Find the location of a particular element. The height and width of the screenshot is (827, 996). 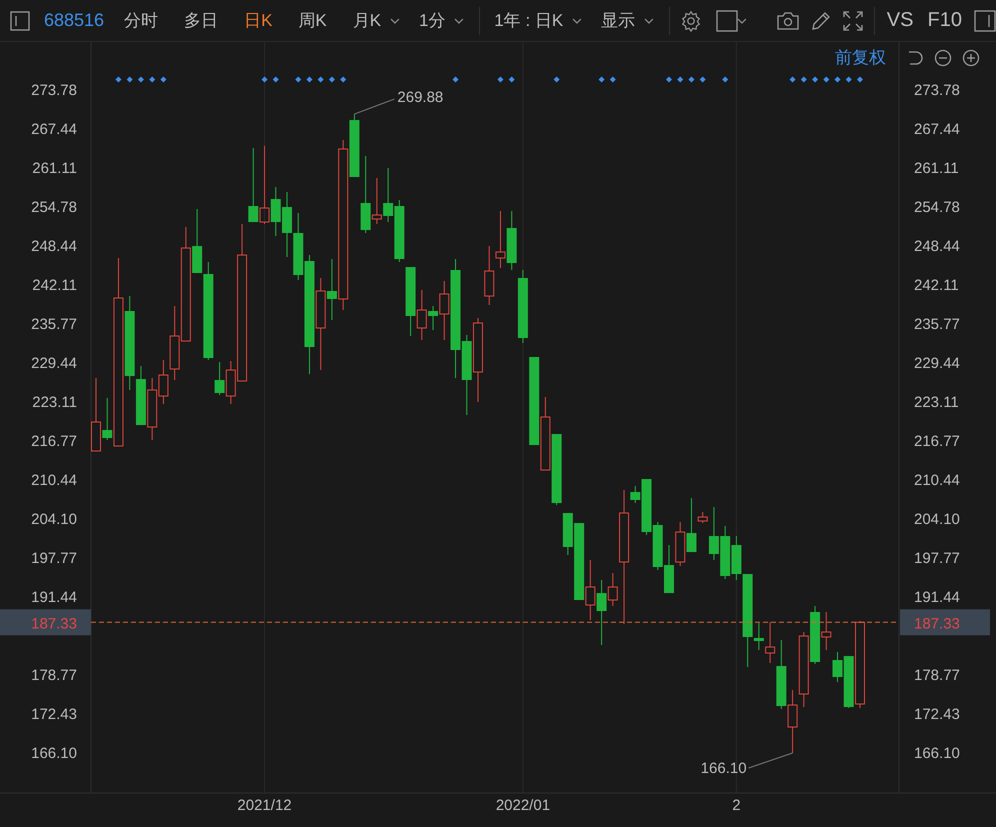

panel-icon is located at coordinates (985, 21).